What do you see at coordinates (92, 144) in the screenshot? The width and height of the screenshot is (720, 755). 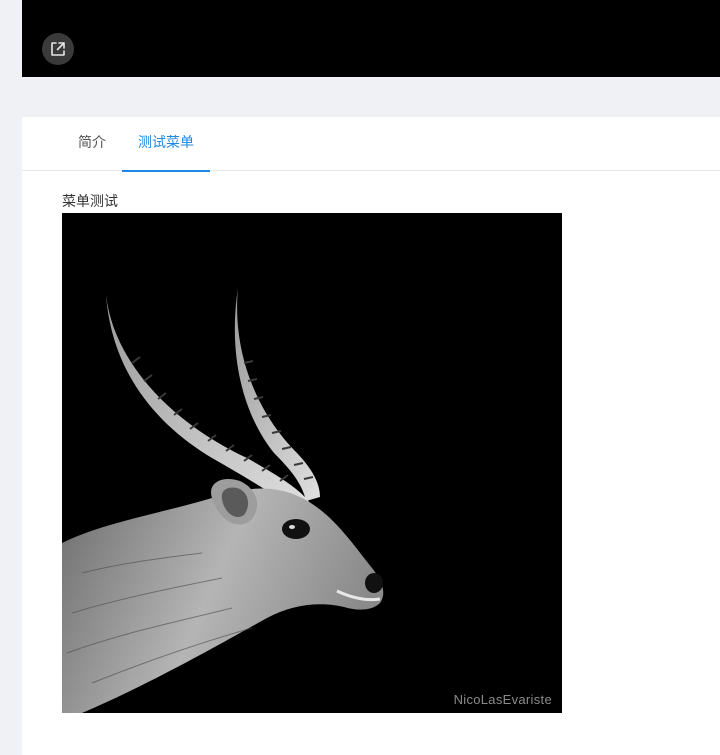 I see `tab-intro: 简介` at bounding box center [92, 144].